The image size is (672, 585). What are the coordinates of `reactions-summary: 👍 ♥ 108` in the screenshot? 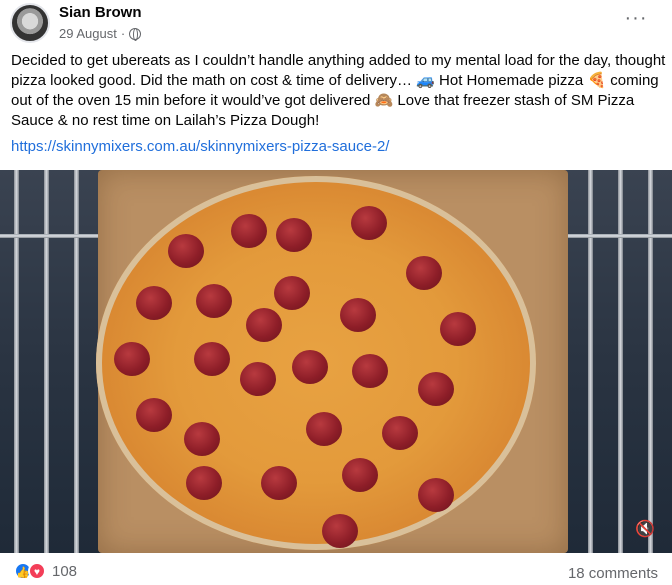 It's located at (45, 571).